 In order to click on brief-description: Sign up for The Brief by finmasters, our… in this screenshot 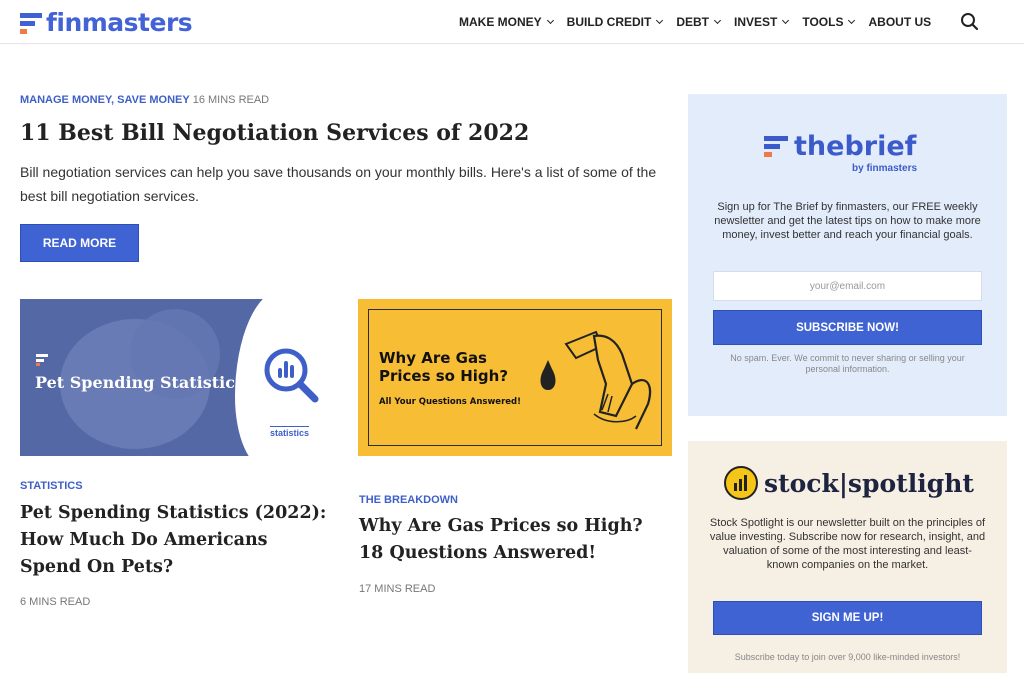, I will do `click(847, 221)`.